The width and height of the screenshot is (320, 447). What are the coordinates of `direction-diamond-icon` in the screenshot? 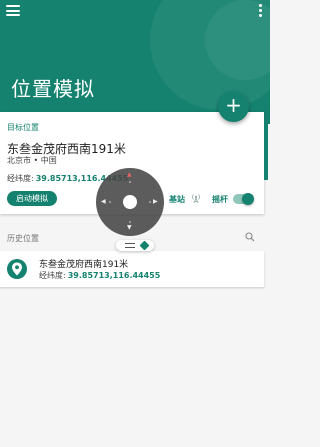 It's located at (144, 245).